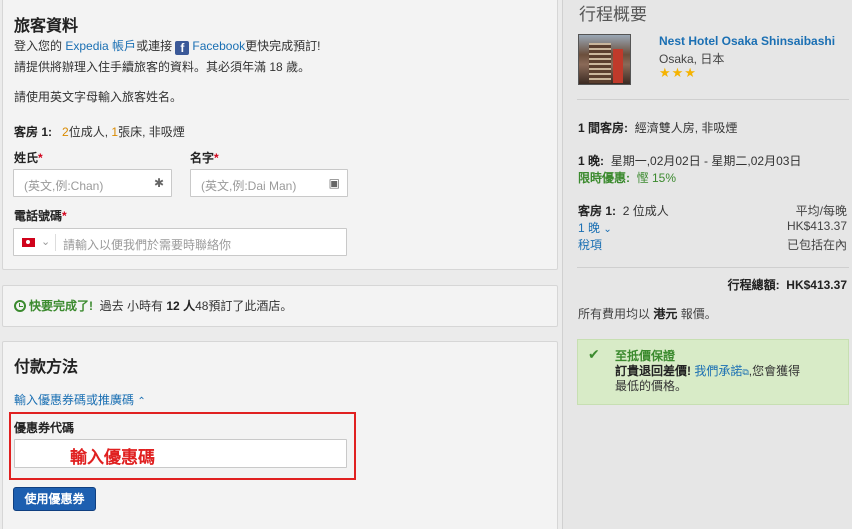  Describe the element at coordinates (204, 158) in the screenshot. I see `given-name-label: 名字*` at that location.